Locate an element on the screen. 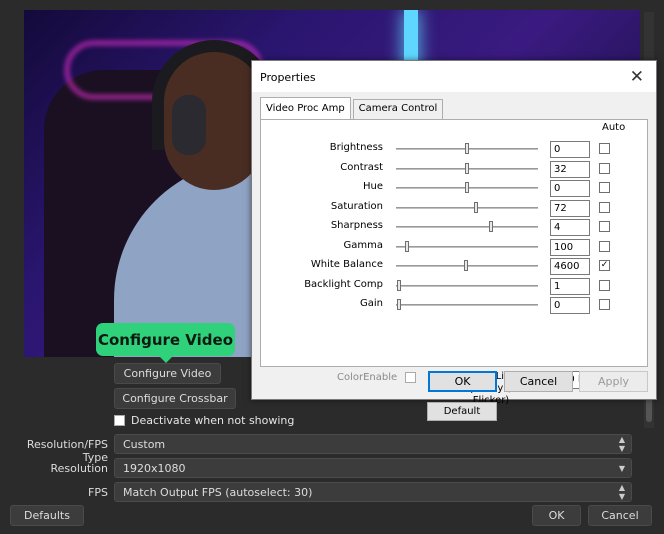 The image size is (664, 534). tab-video-proc-amp: Video Proc Amp is located at coordinates (305, 108).